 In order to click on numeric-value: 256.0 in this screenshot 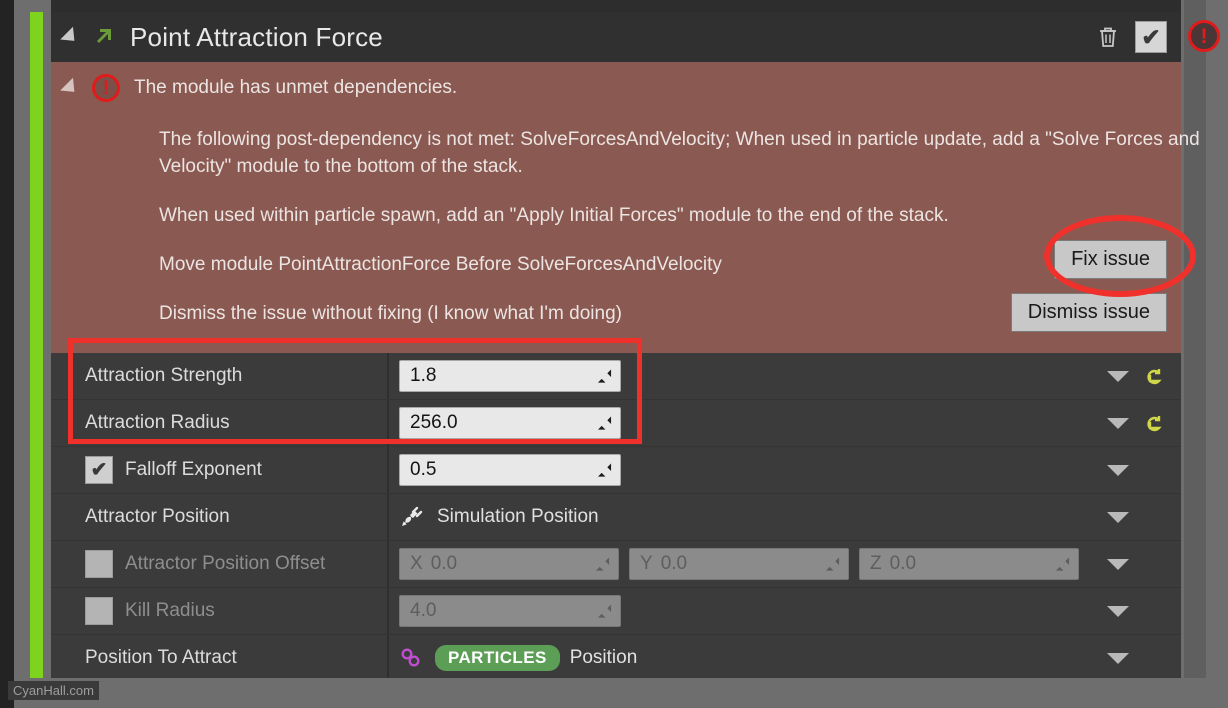, I will do `click(434, 422)`.